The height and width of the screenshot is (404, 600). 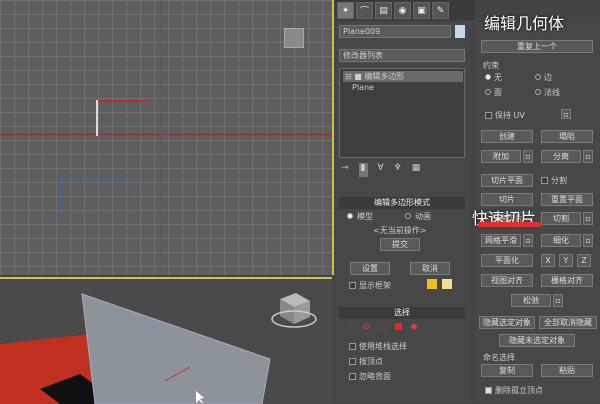 I want to click on selected-plane-outline, so click(x=97, y=196).